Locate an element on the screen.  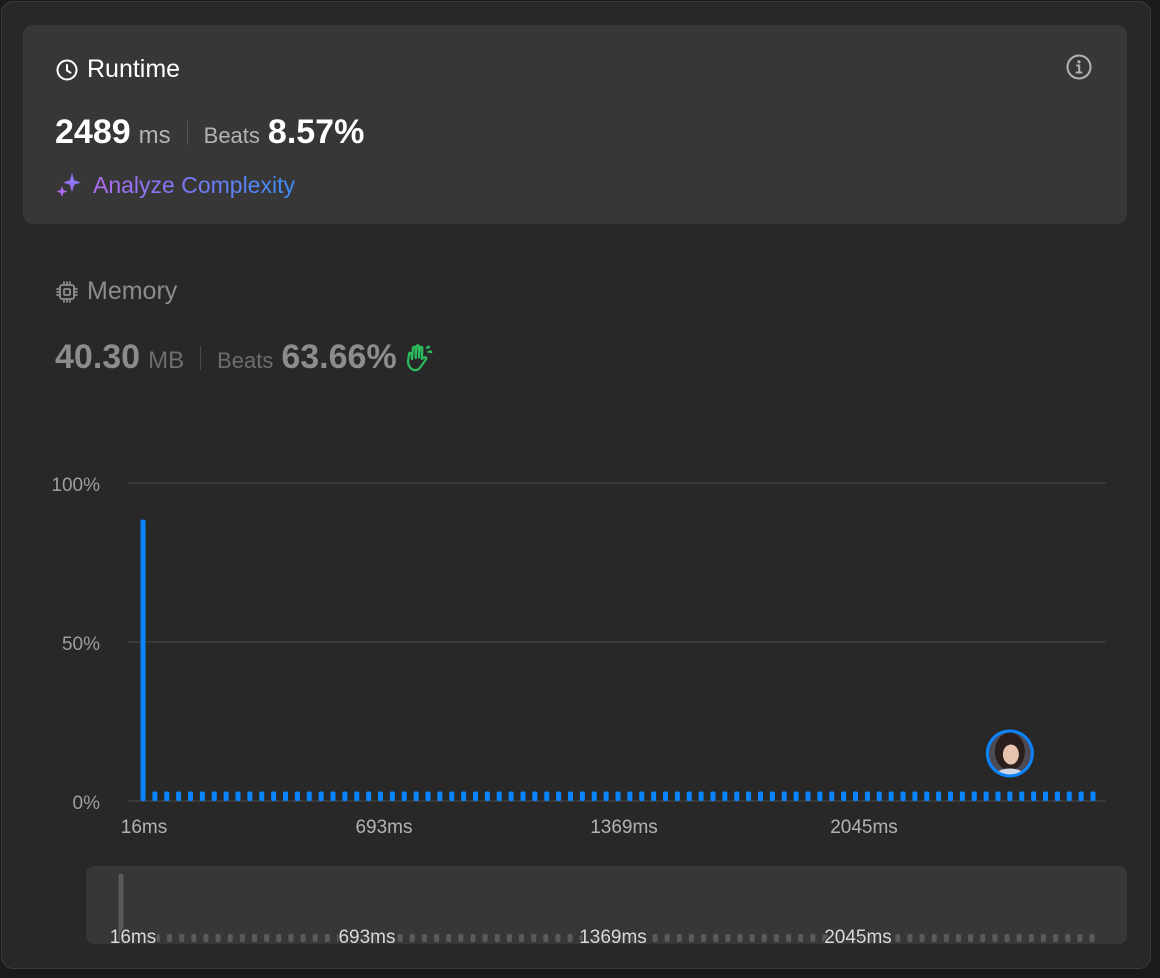
y-tick-label: 50% is located at coordinates (81, 644).